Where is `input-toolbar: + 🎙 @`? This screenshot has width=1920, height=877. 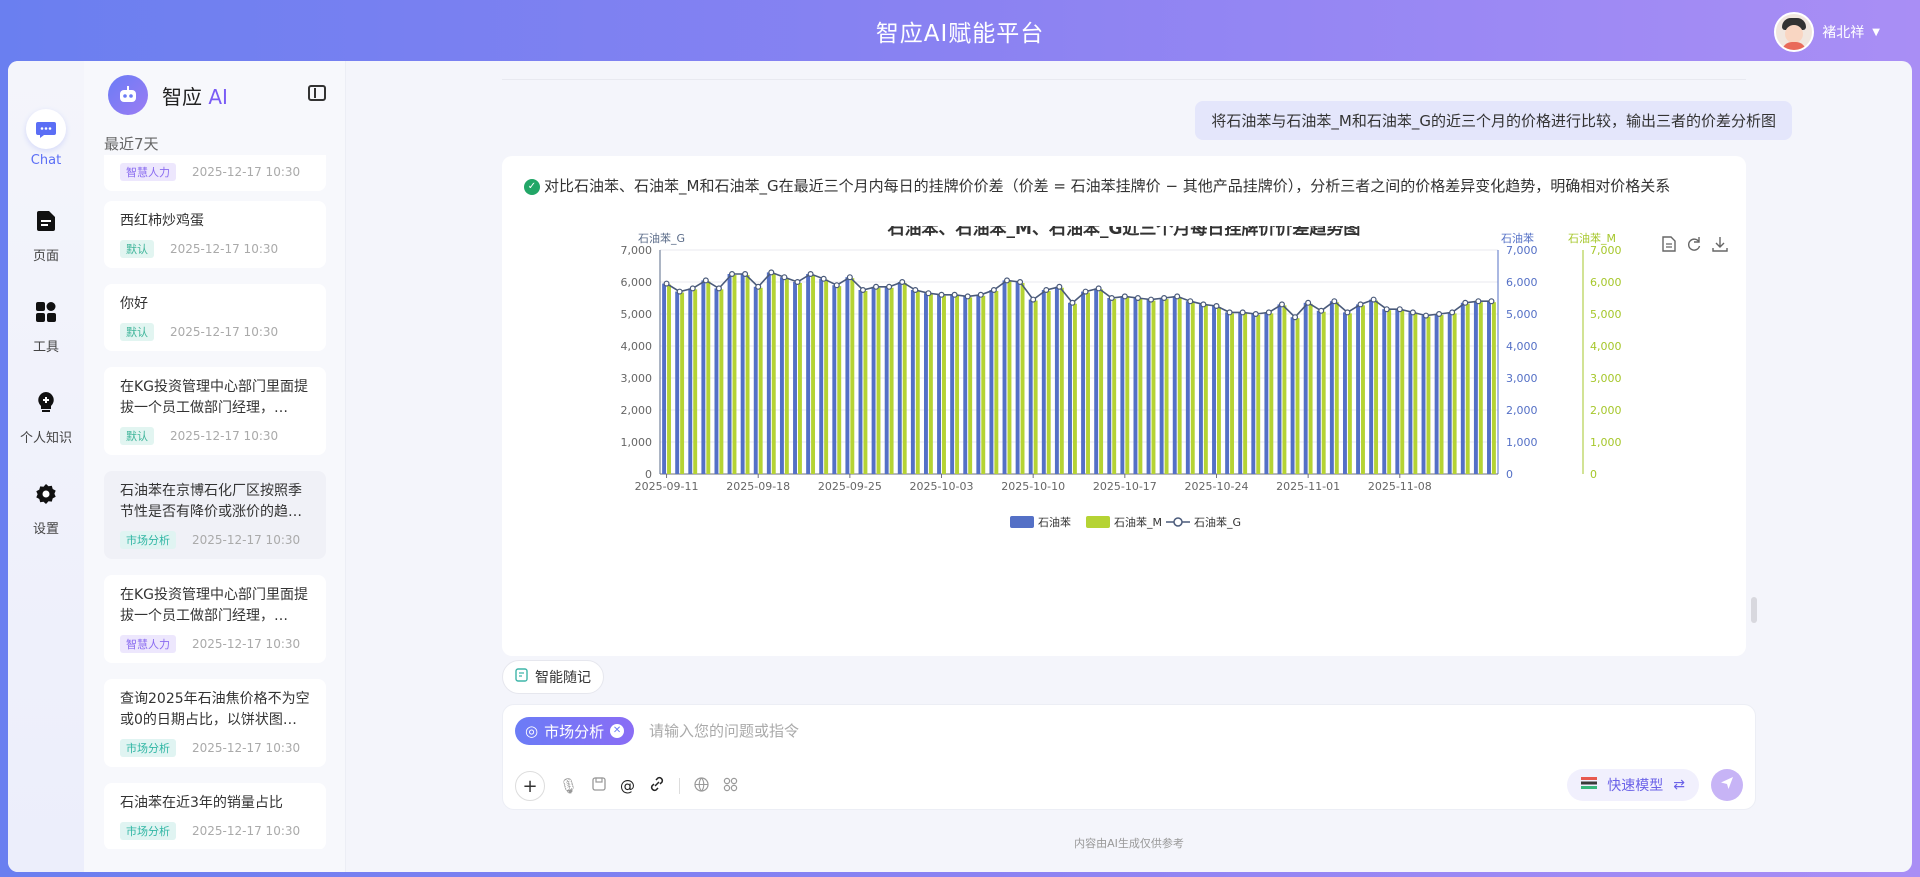
input-toolbar: + 🎙 @ is located at coordinates (626, 786).